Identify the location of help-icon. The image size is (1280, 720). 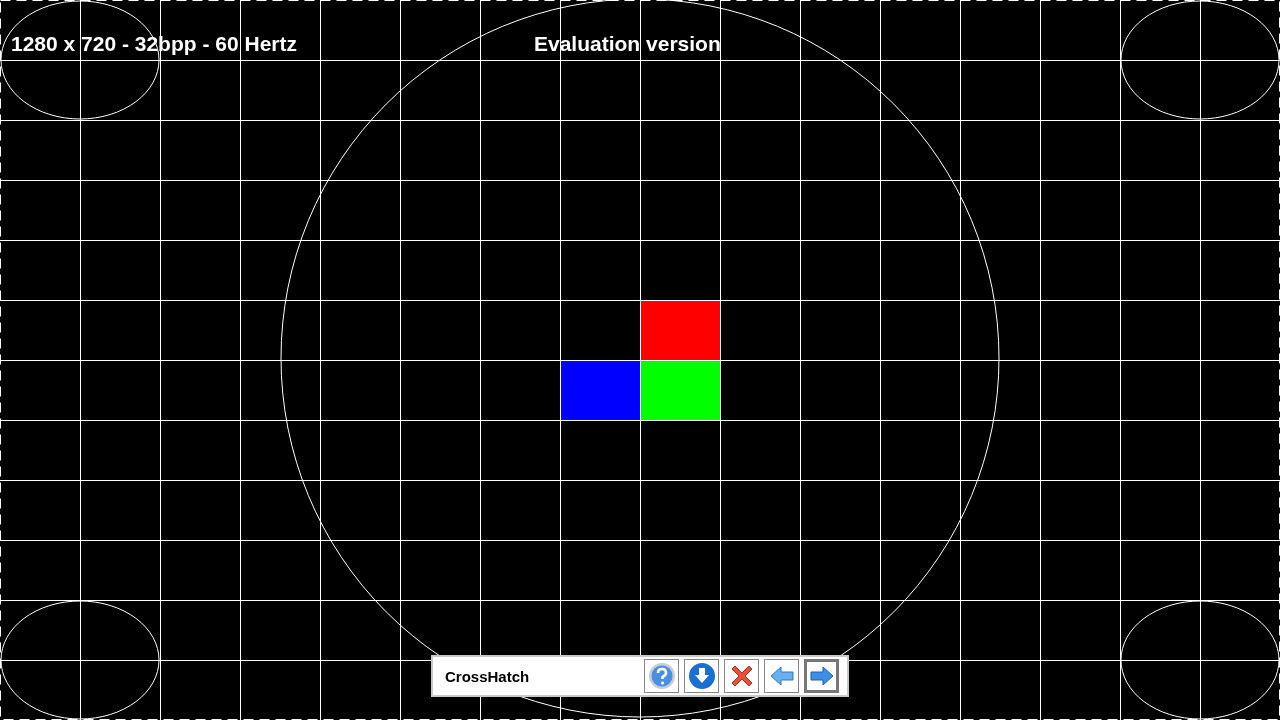
(661, 676).